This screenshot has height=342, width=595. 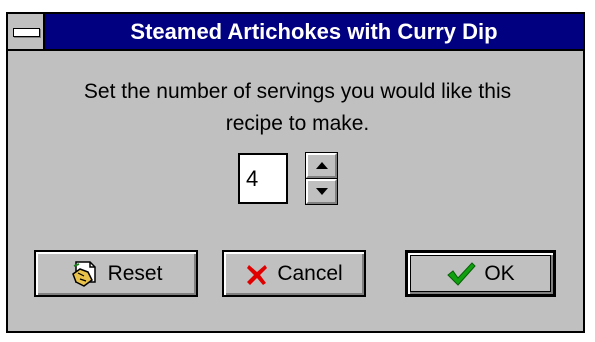 What do you see at coordinates (499, 273) in the screenshot?
I see `ok-button-label: OK` at bounding box center [499, 273].